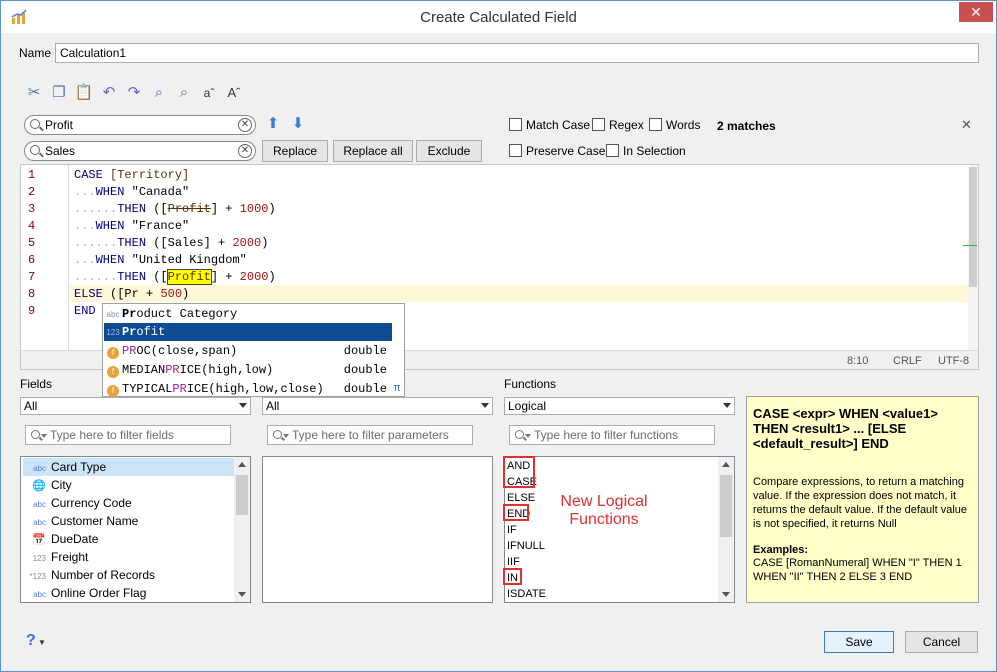  Describe the element at coordinates (36, 641) in the screenshot. I see `help-icon: ? ▼` at that location.